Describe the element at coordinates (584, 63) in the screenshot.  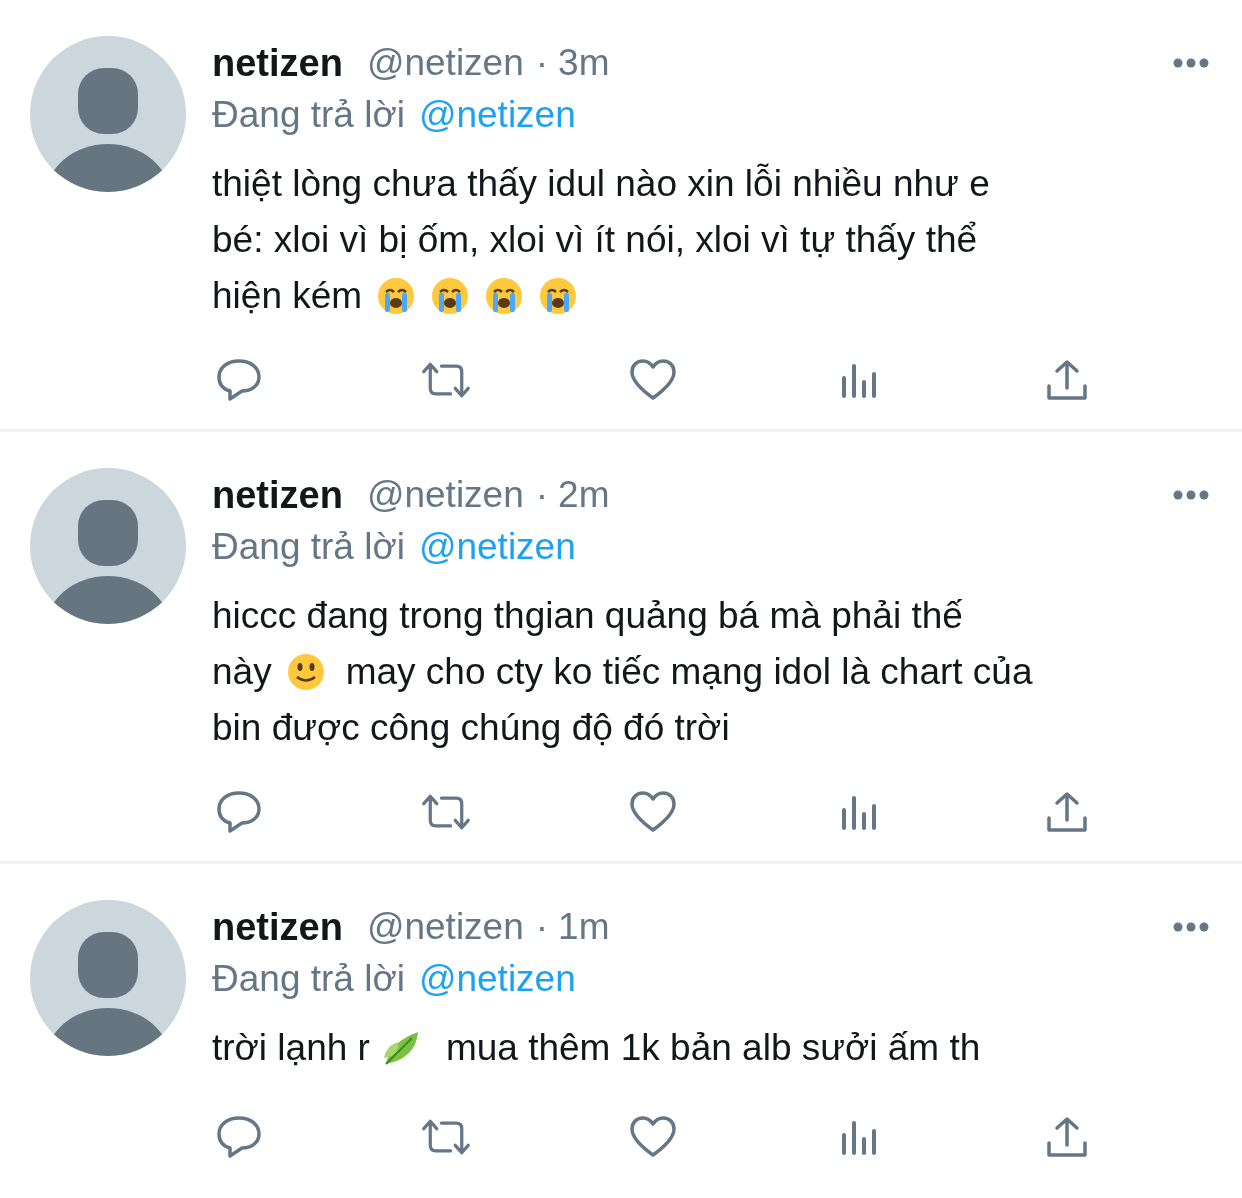
I see `timestamp: 3m` at that location.